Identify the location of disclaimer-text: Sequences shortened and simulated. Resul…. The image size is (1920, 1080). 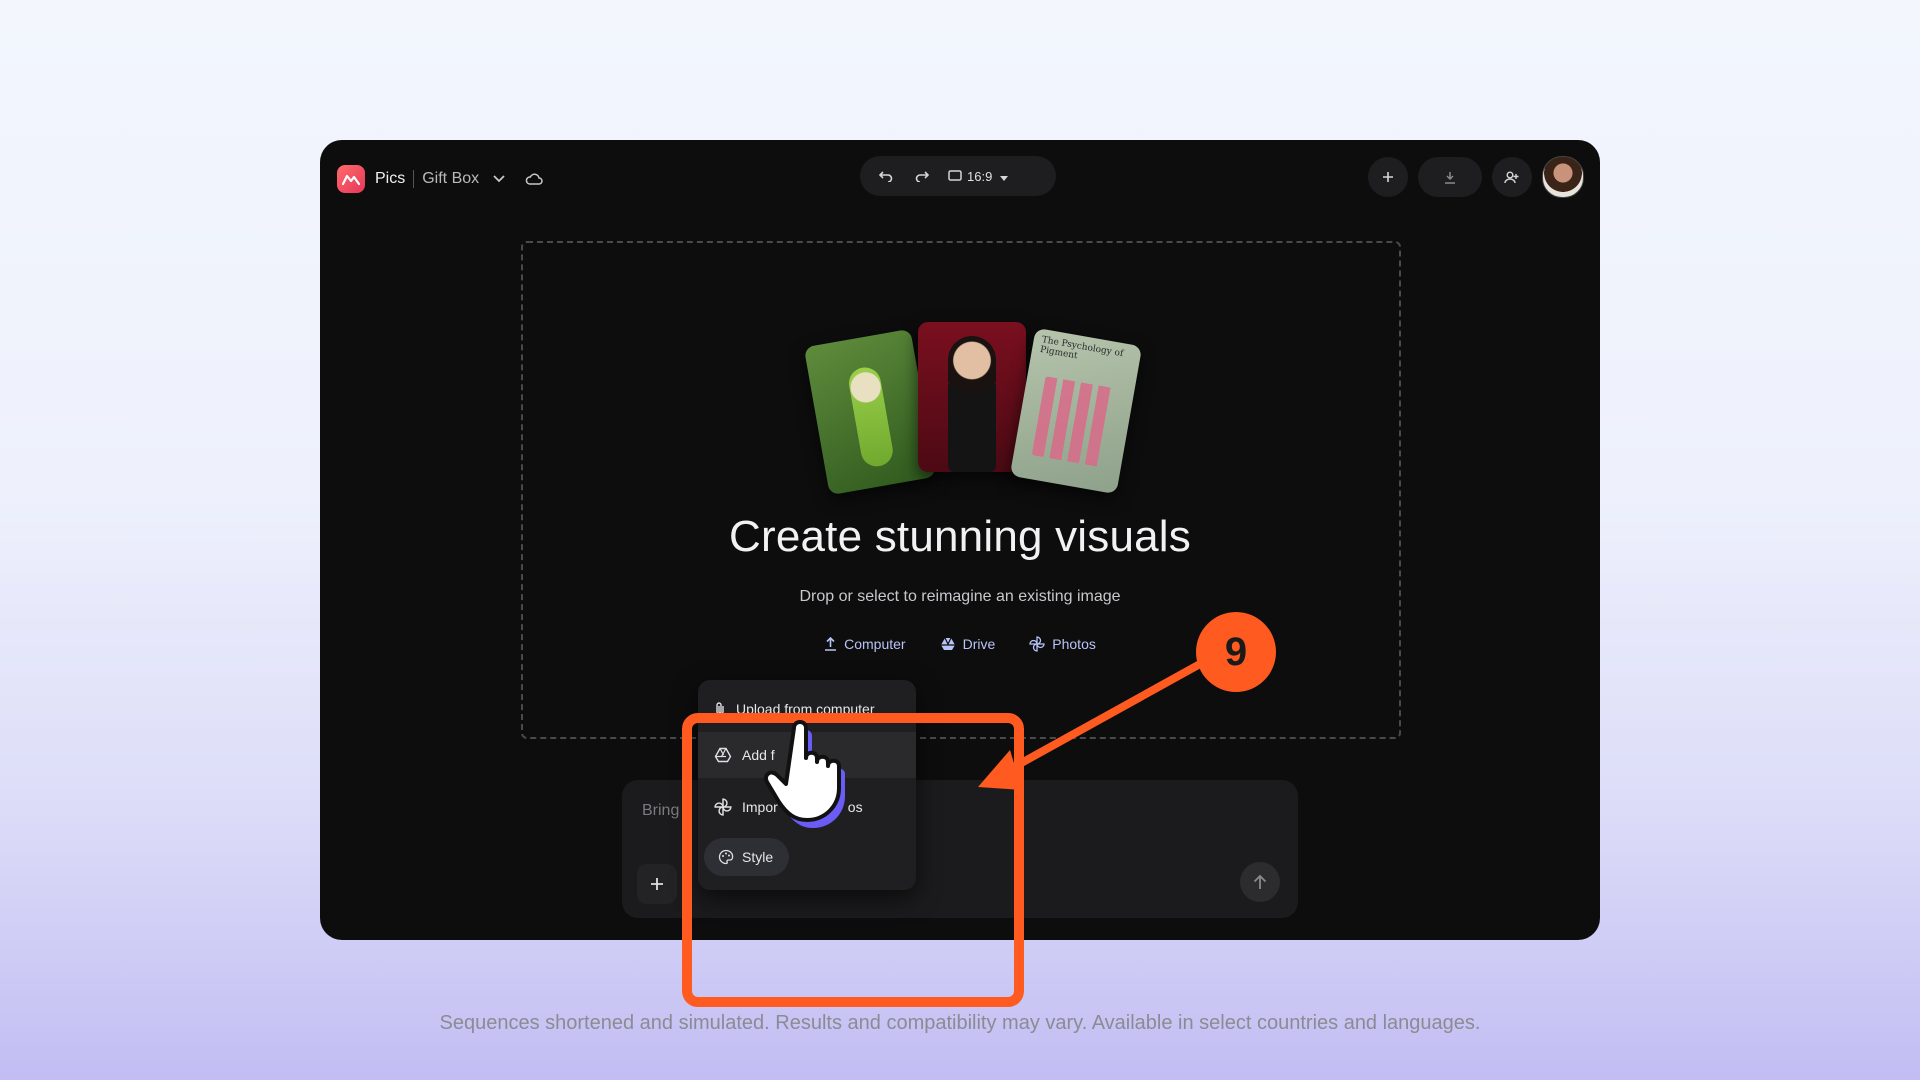
(960, 1023).